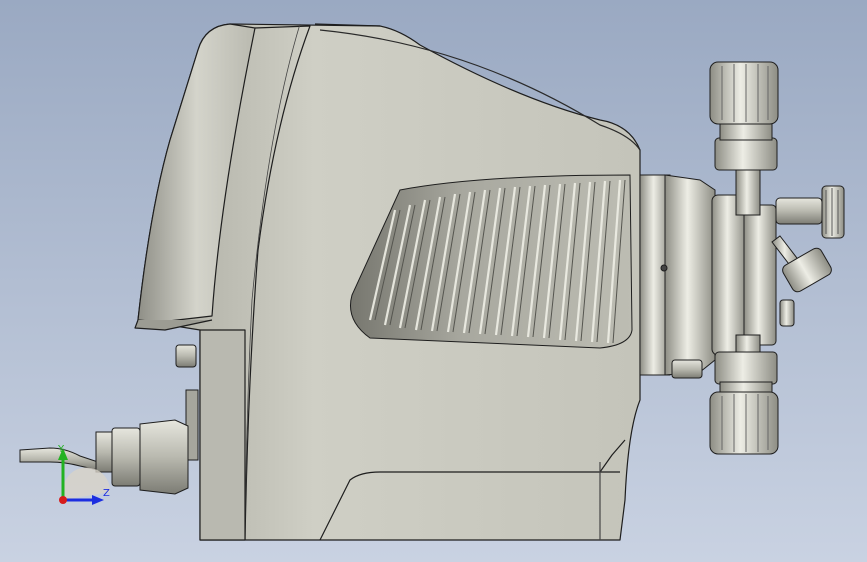 The height and width of the screenshot is (562, 867). What do you see at coordinates (744, 394) in the screenshot?
I see `lower-valve` at bounding box center [744, 394].